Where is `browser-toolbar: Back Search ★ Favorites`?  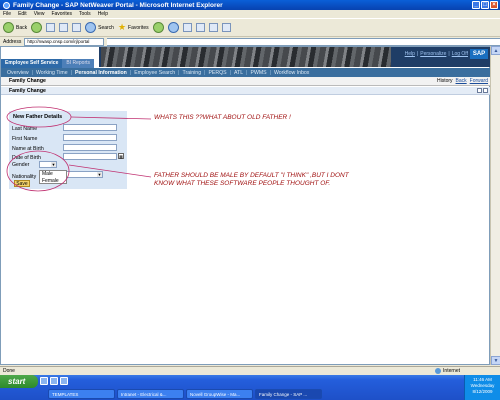 browser-toolbar: Back Search ★ Favorites is located at coordinates (250, 27).